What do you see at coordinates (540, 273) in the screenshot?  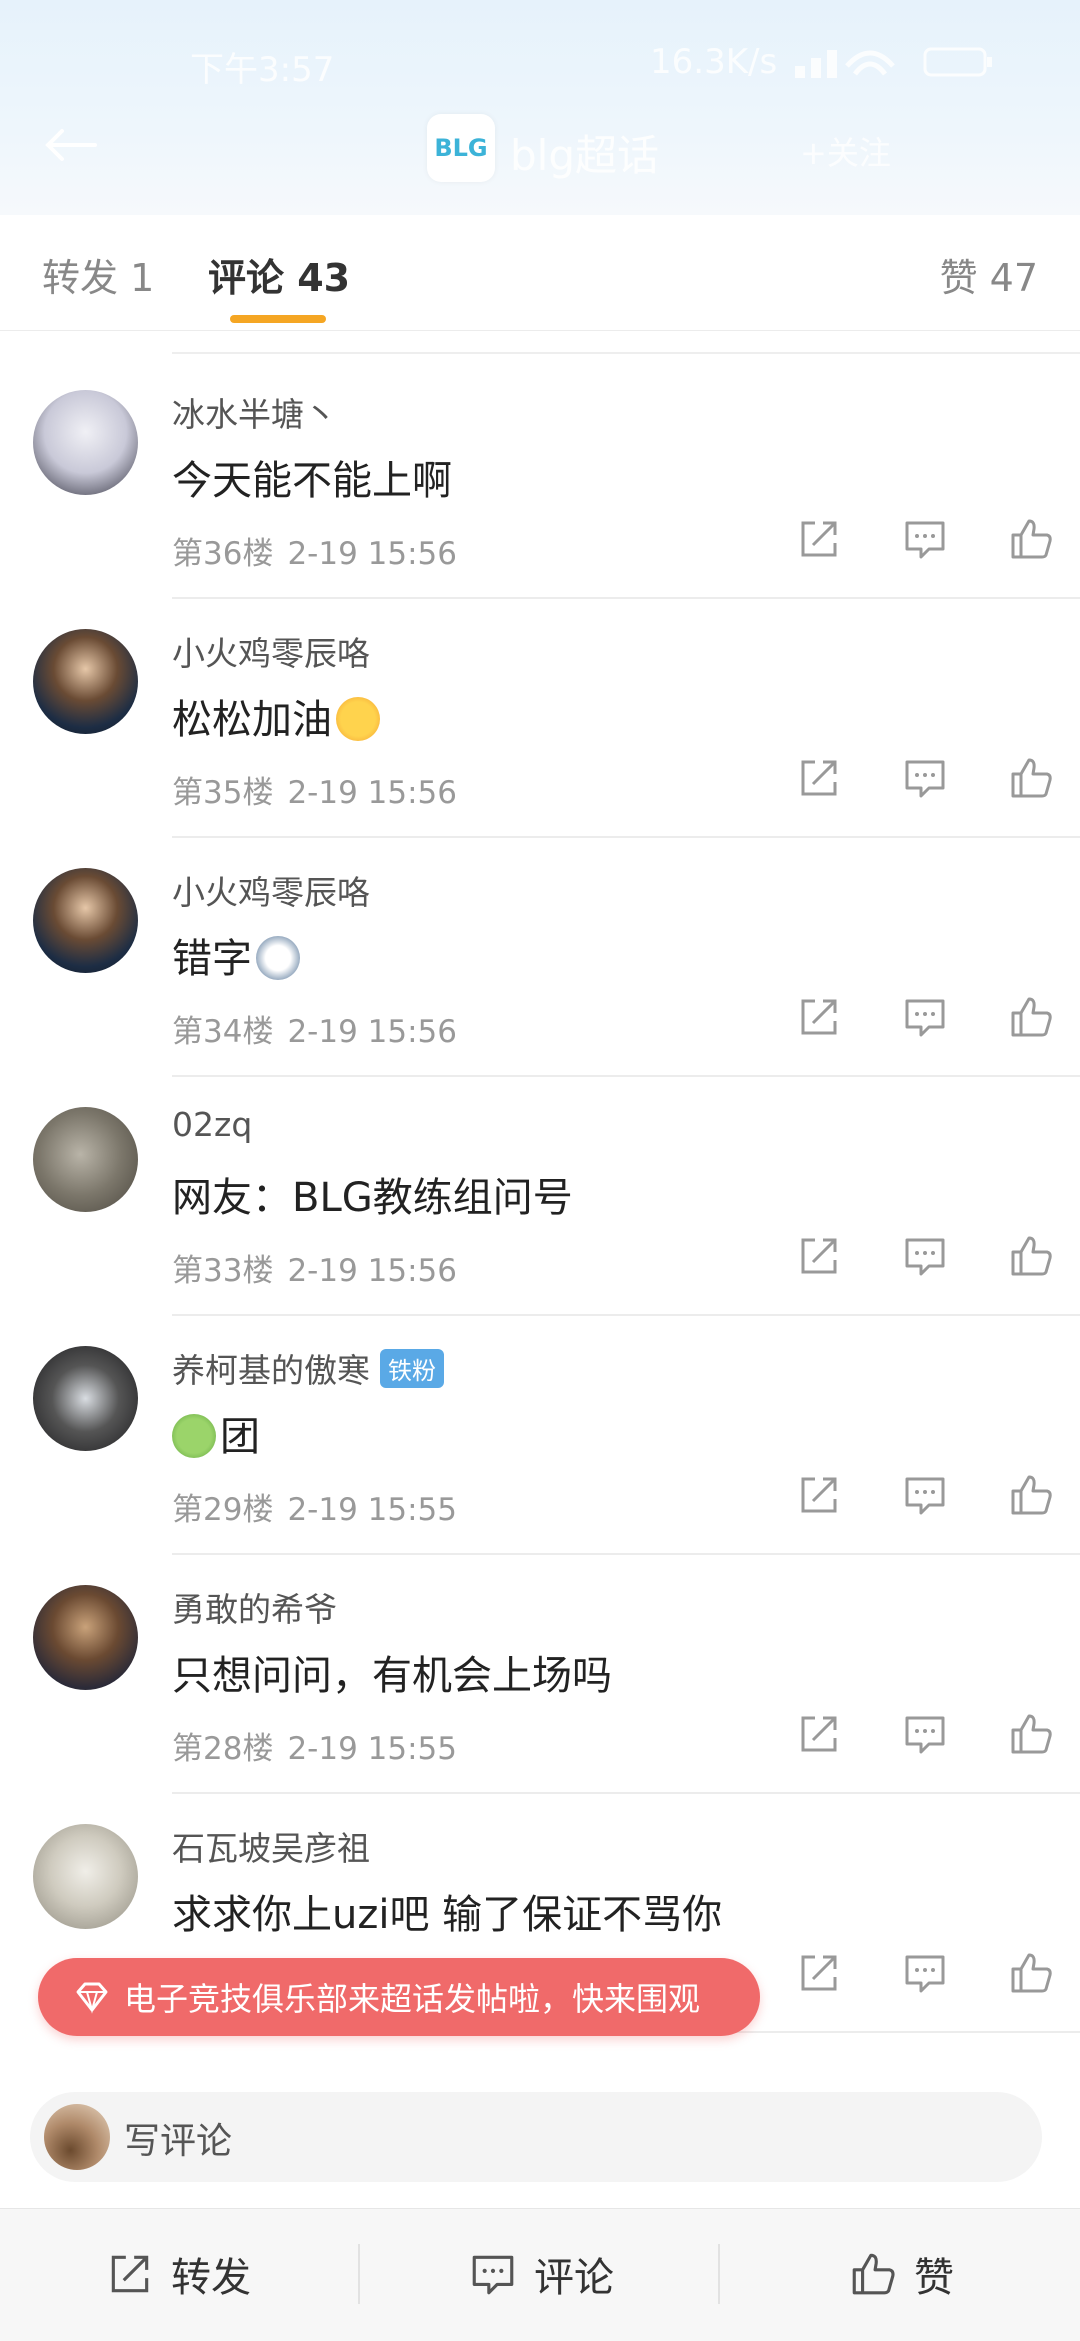 I see `comment-tabs: 转发 1 评论 43 赞 47` at bounding box center [540, 273].